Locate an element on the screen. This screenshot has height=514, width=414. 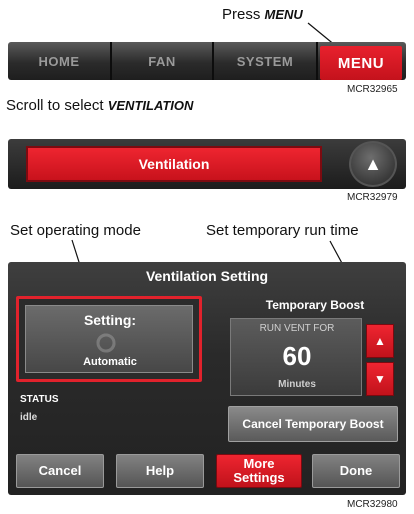
cancel-button: Cancel is located at coordinates (60, 471).